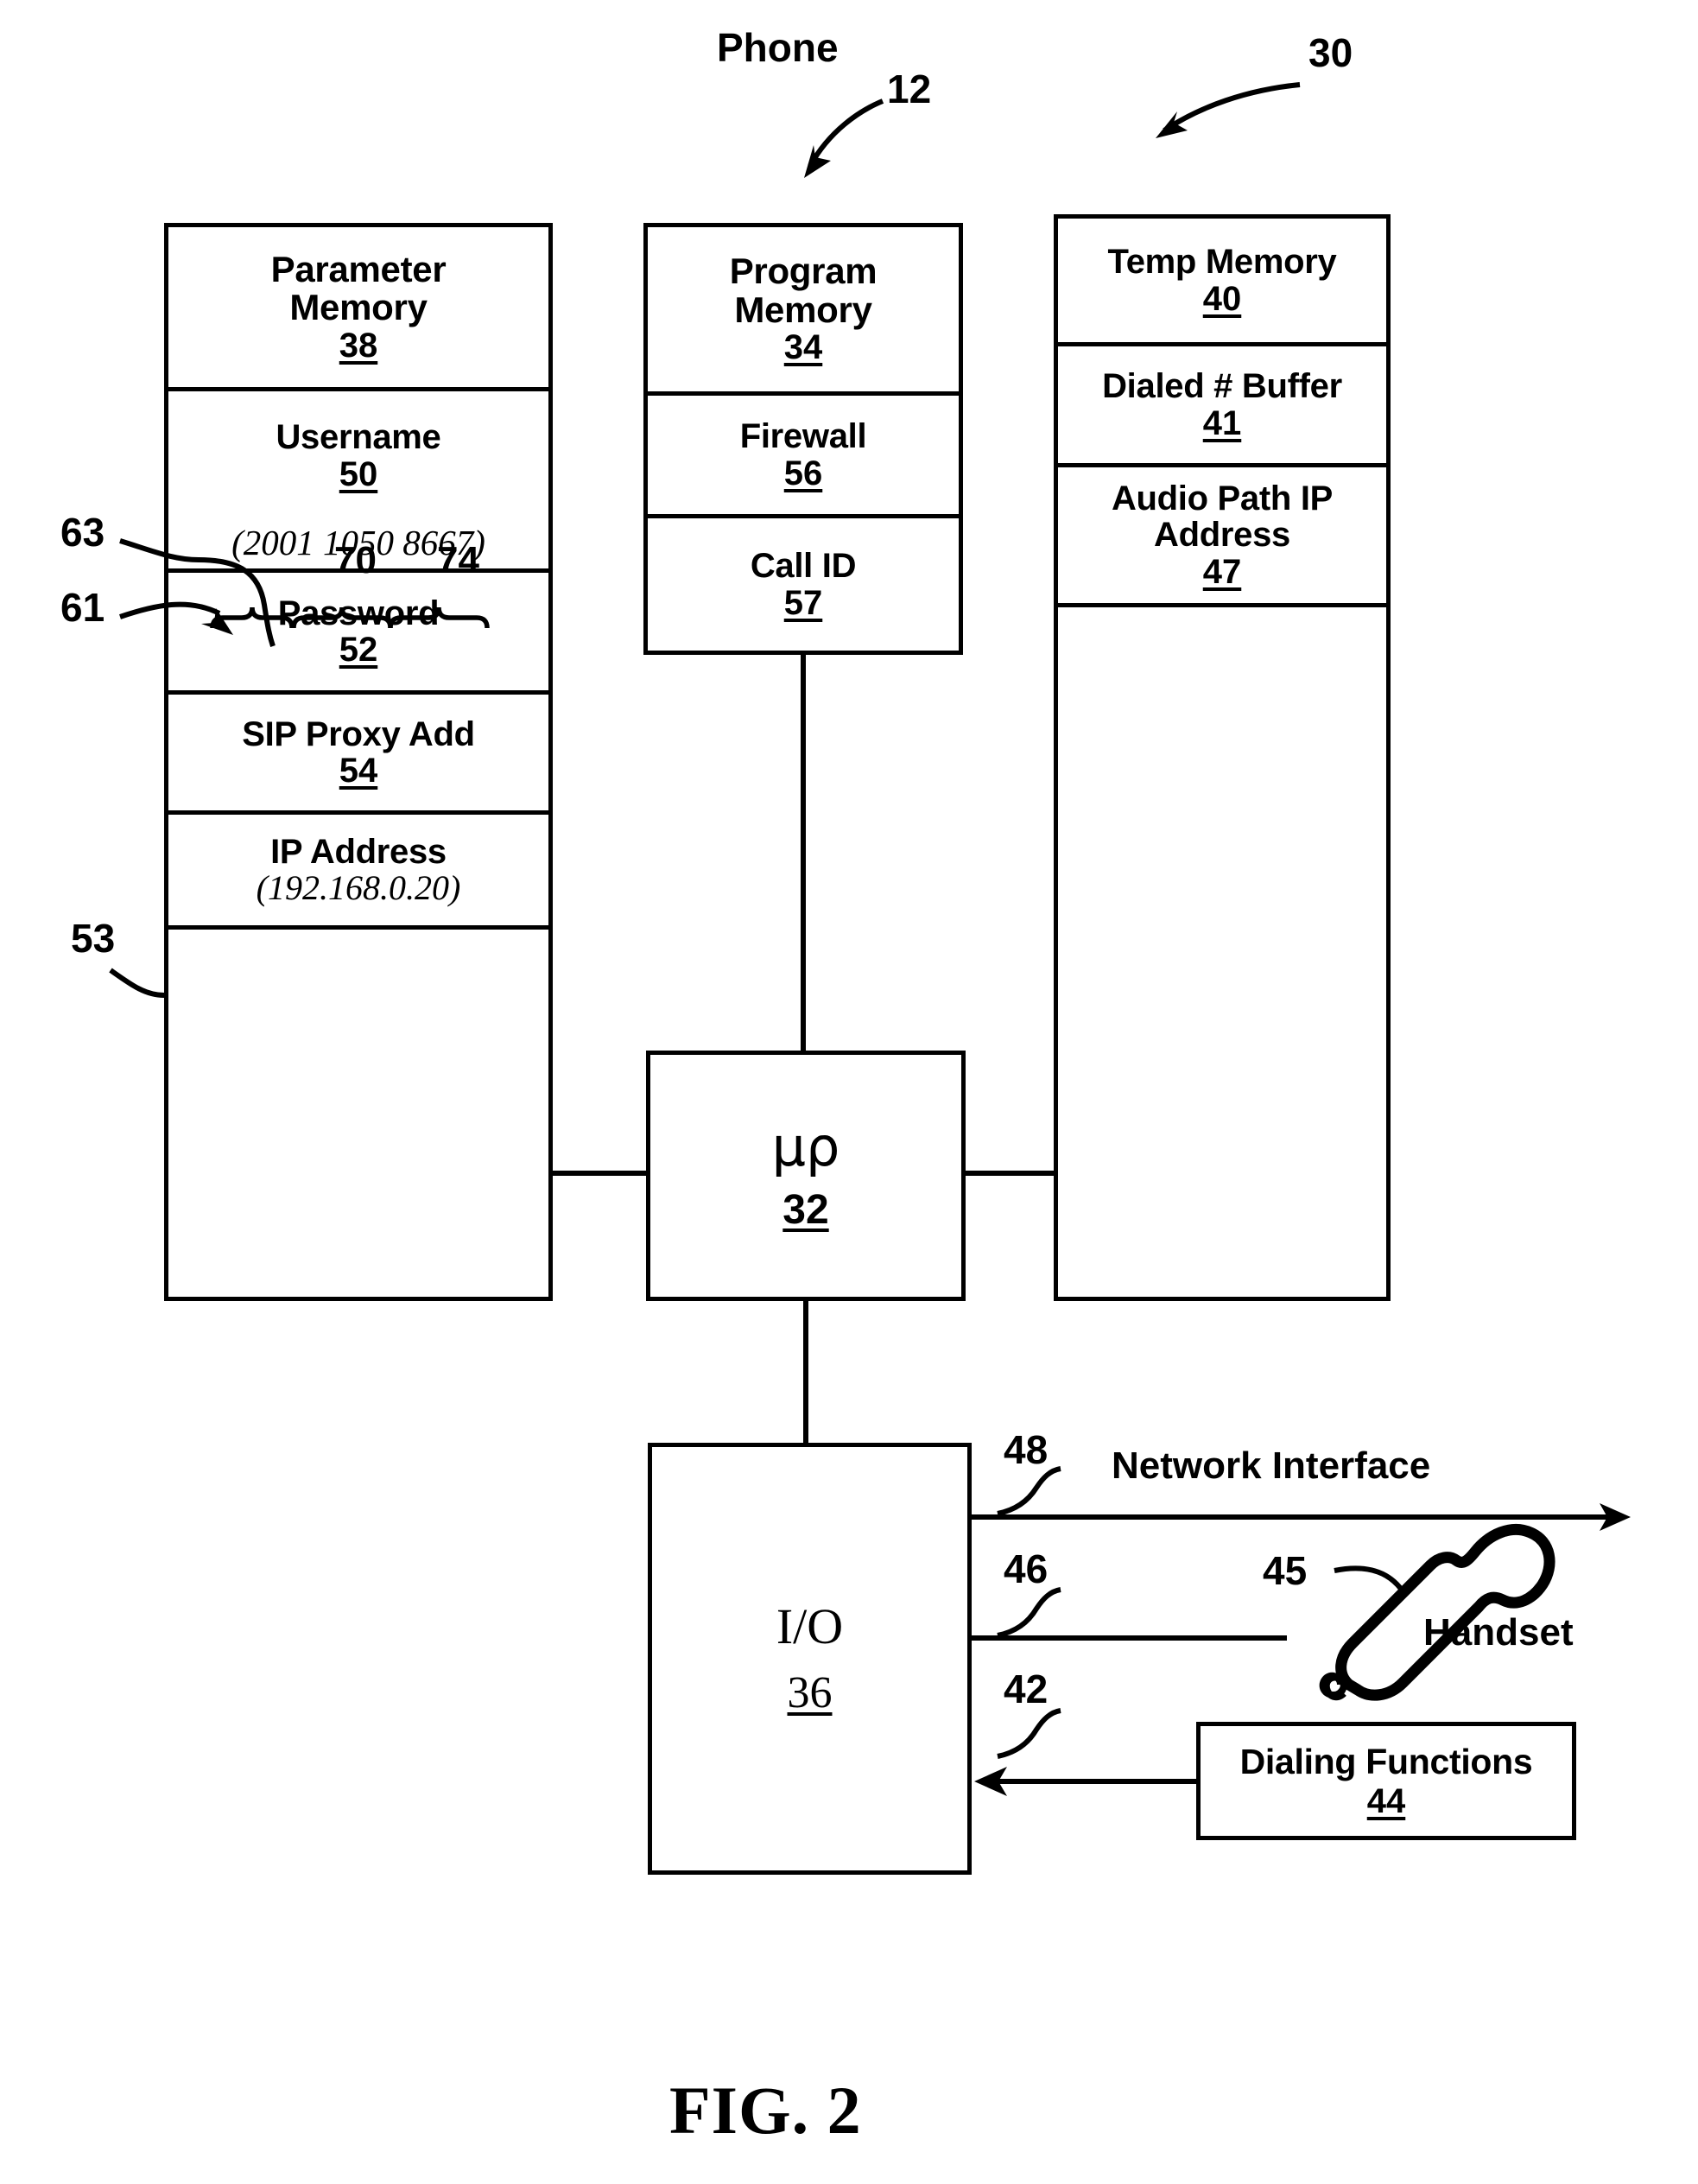 The width and height of the screenshot is (1698, 2184). What do you see at coordinates (1222, 952) in the screenshot?
I see `cell-temp-memory-empty` at bounding box center [1222, 952].